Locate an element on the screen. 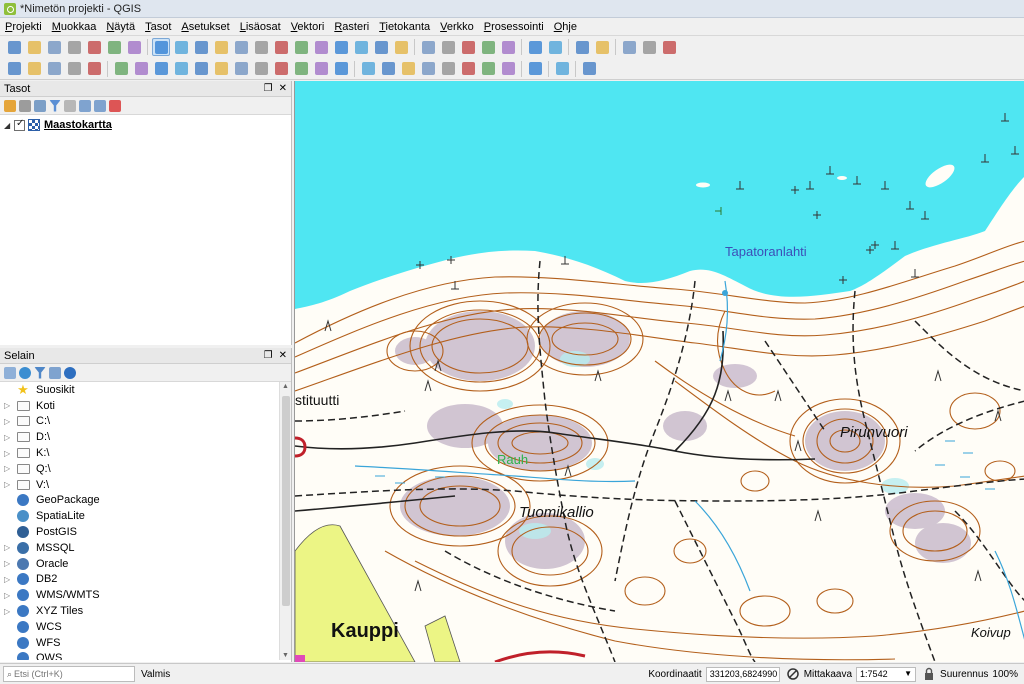 The width and height of the screenshot is (1024, 684). cut-features-button is located at coordinates (261, 69).